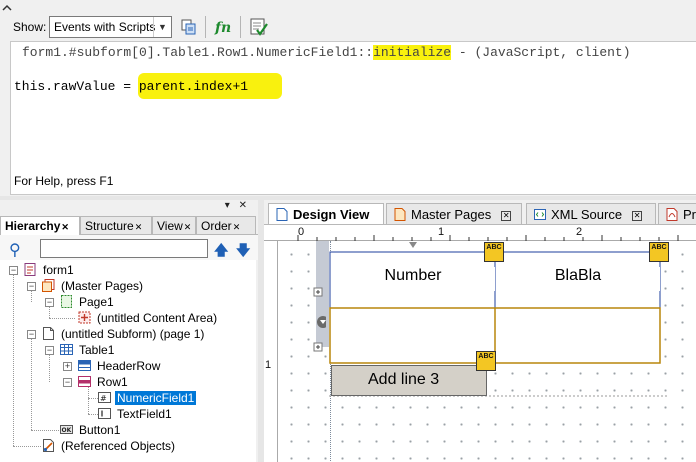 The height and width of the screenshot is (462, 696). What do you see at coordinates (541, 52) in the screenshot?
I see `script-language: - (JavaScript, client)` at bounding box center [541, 52].